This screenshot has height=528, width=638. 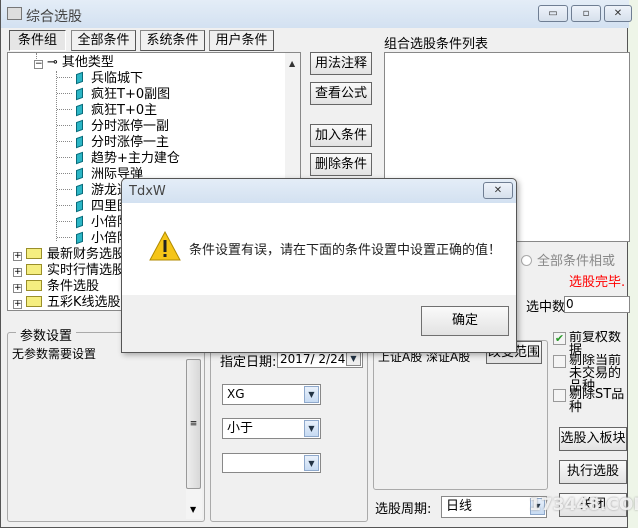 I want to click on status-text: 选股完毕., so click(x=597, y=282).